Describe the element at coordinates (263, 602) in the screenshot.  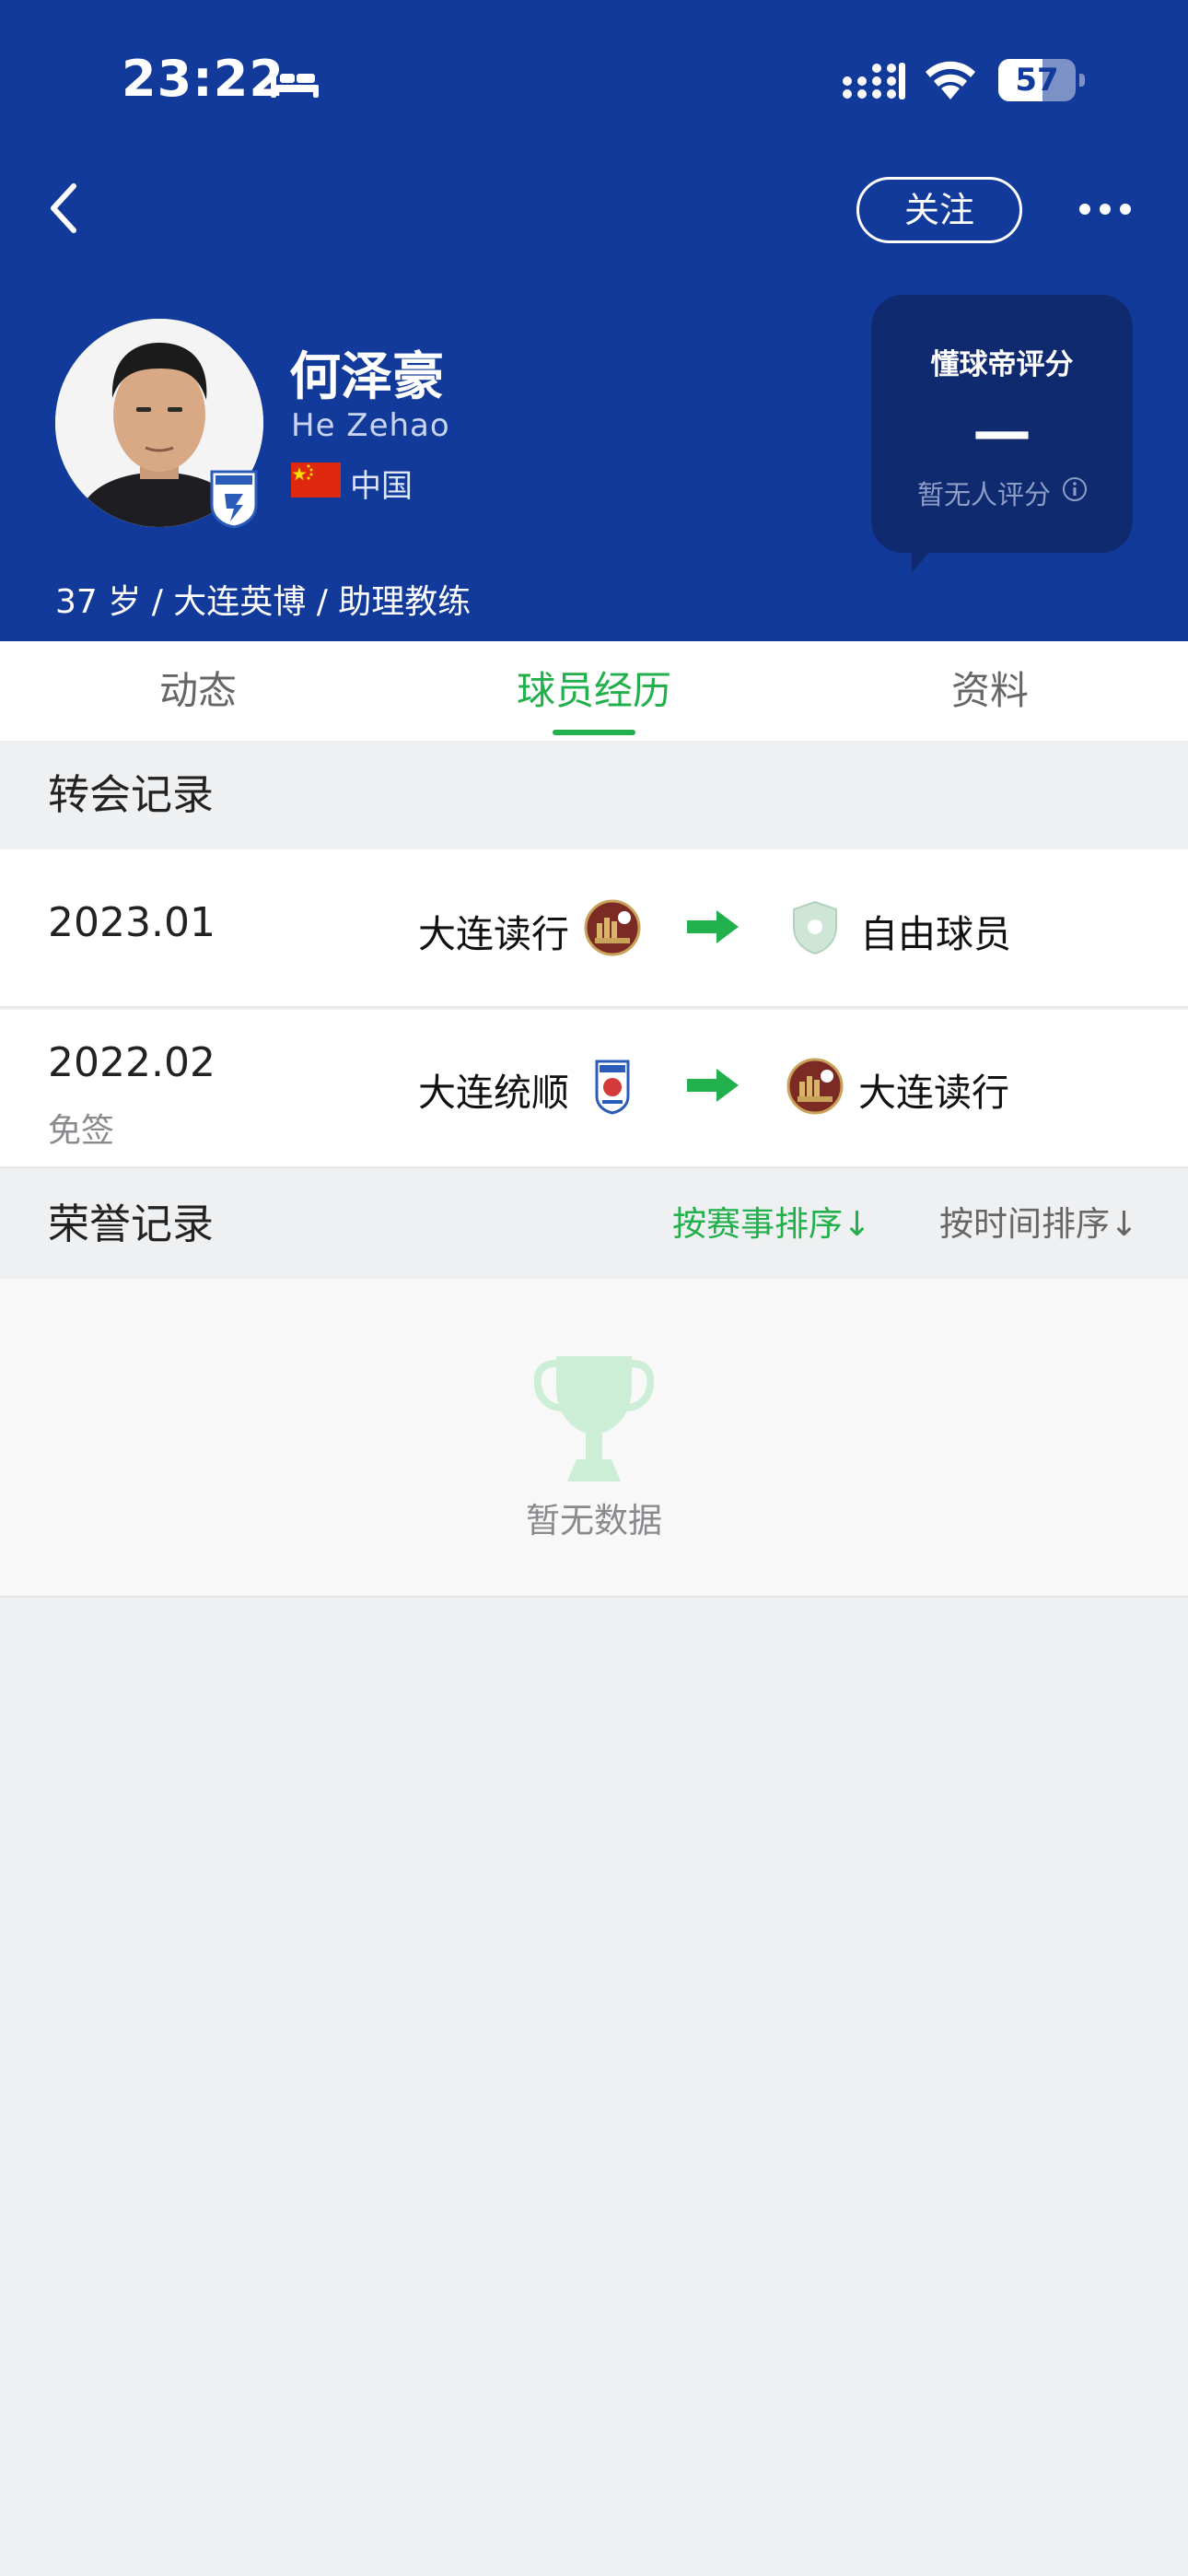
I see `player-meta: 37 岁 / 大连英博 / 助理教练` at that location.